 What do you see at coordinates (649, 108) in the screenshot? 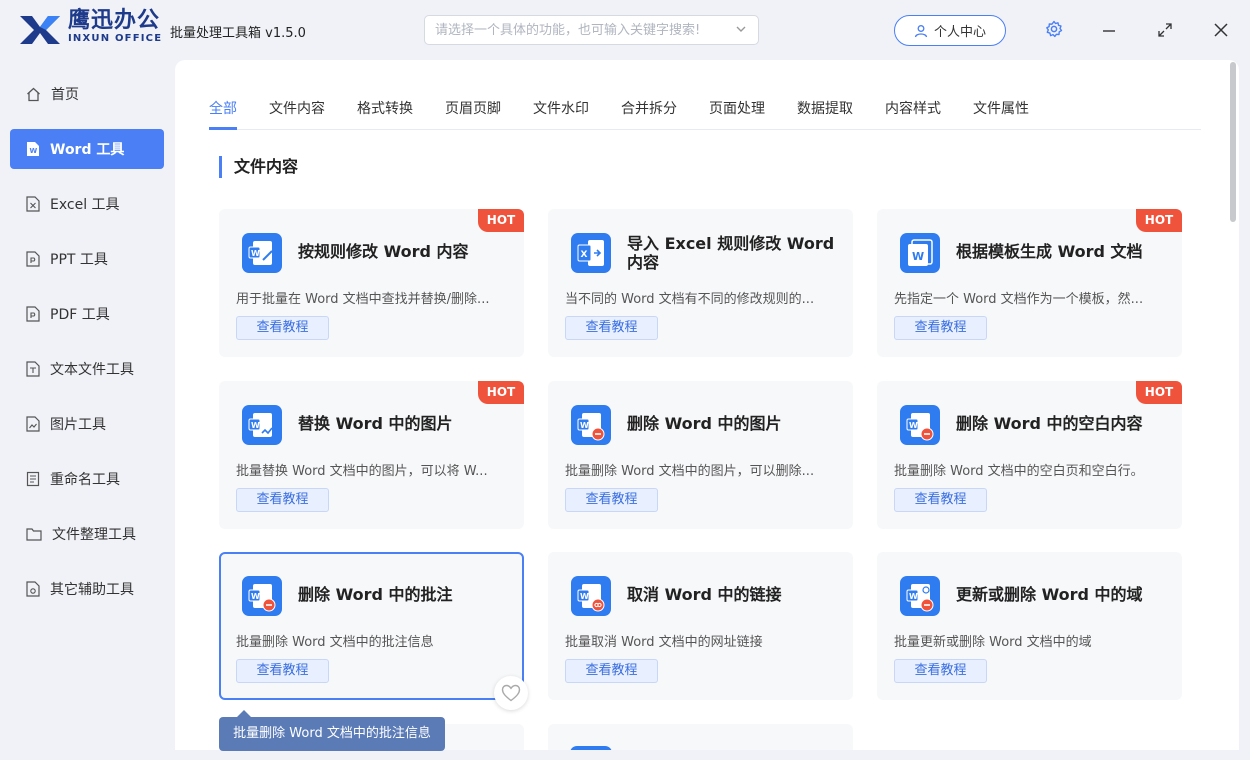
I see `tab-merge-split: 合并拆分` at bounding box center [649, 108].